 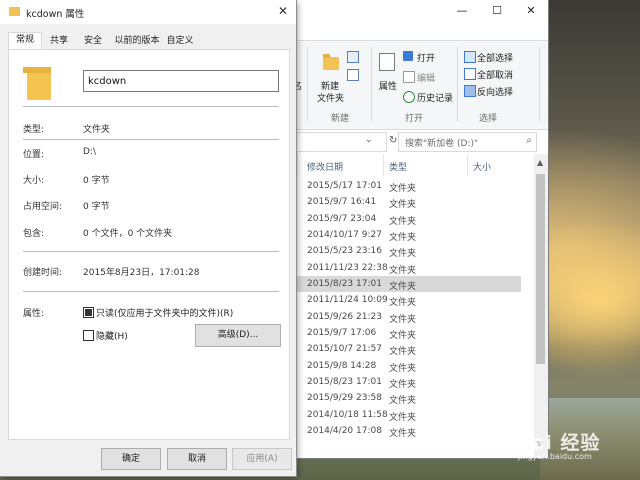 I want to click on tab-previous-versions: 以前的版本, so click(x=137, y=41).